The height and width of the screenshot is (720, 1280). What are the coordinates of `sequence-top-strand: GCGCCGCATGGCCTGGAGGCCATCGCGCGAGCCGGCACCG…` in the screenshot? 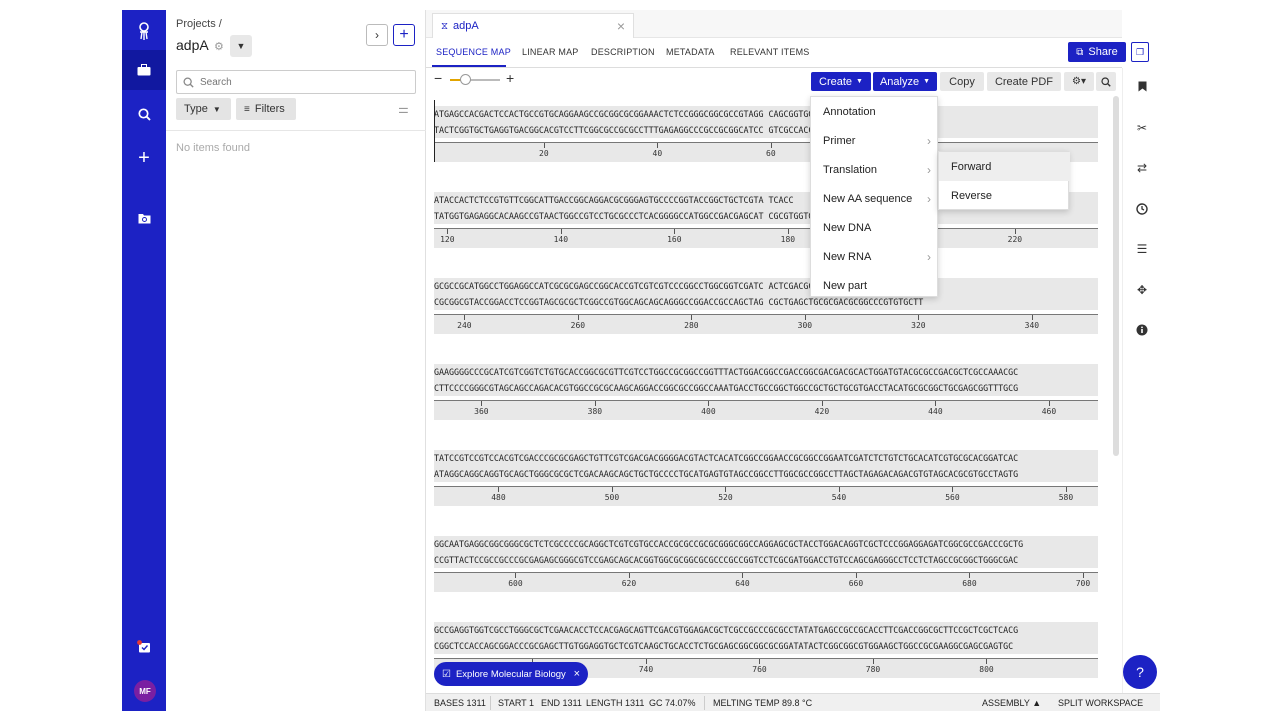 It's located at (766, 286).